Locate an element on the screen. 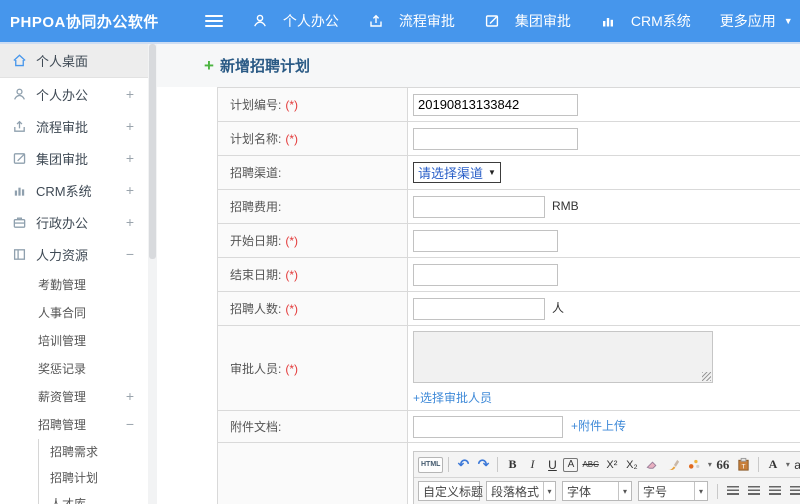 The width and height of the screenshot is (800, 504). bold-button: B is located at coordinates (512, 464).